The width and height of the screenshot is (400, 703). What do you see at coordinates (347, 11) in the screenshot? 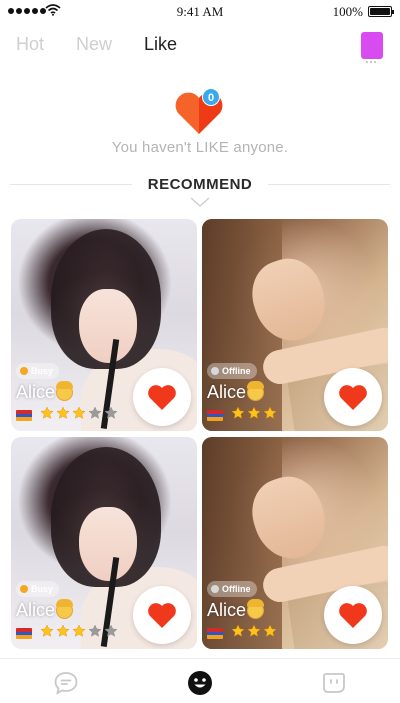
I see `battery-percentage: 100%` at bounding box center [347, 11].